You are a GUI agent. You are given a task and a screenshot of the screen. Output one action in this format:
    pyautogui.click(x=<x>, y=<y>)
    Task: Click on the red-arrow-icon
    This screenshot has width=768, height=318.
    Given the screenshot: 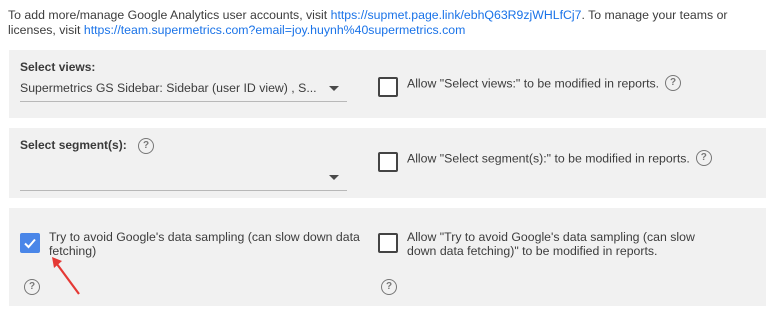 What is the action you would take?
    pyautogui.click(x=66, y=276)
    